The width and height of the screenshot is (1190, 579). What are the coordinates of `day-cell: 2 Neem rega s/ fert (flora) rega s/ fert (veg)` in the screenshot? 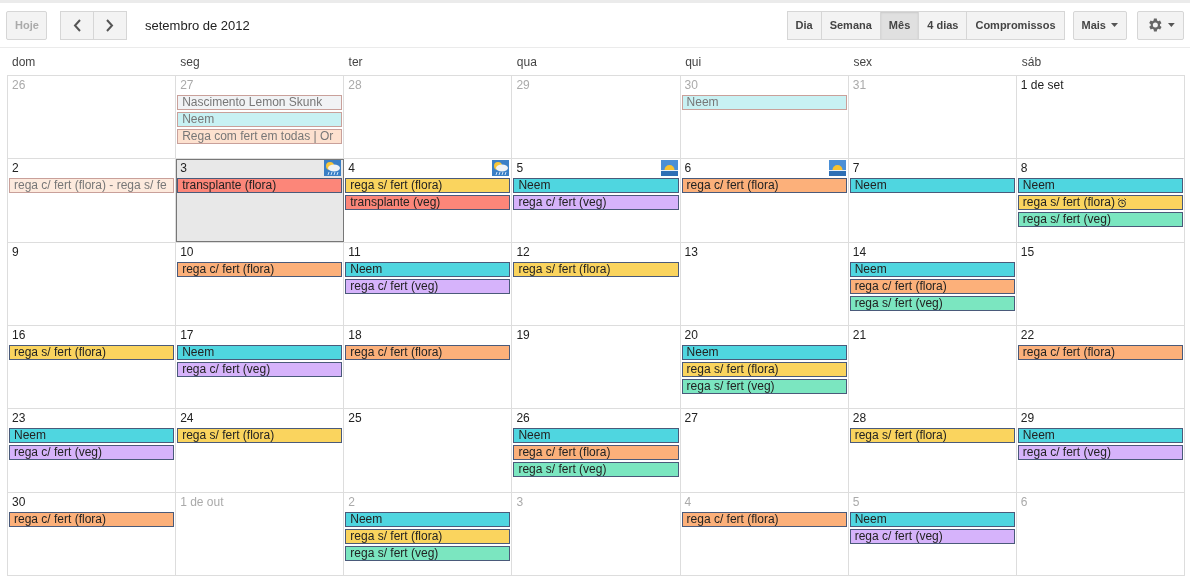 It's located at (428, 533).